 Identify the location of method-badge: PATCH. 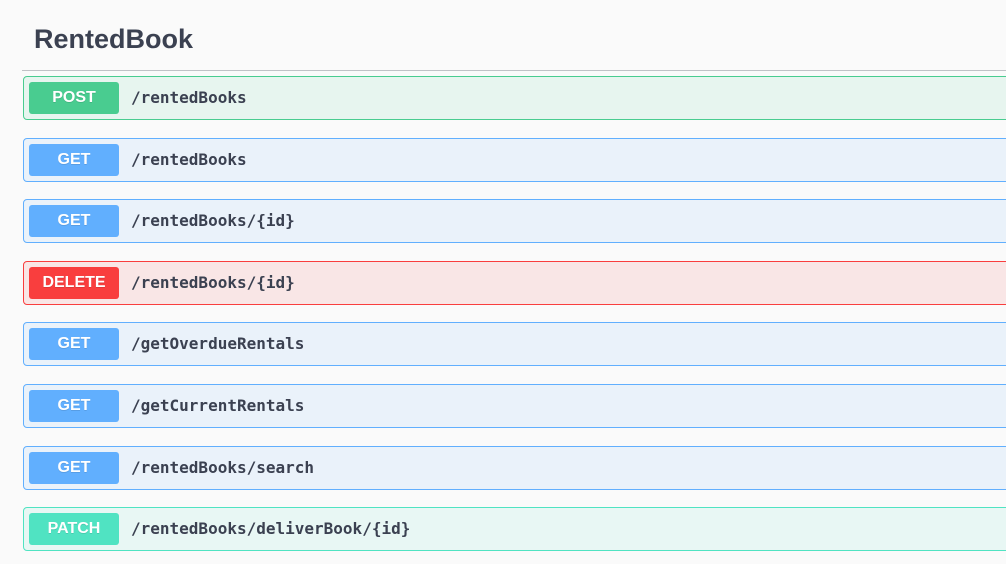
(74, 529).